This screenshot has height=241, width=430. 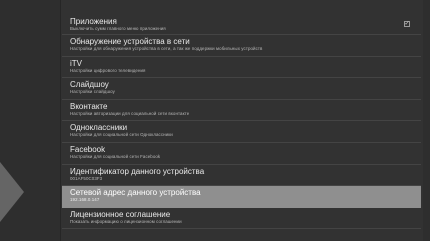 What do you see at coordinates (89, 85) in the screenshot?
I see `menu-item-title: Слайдшоу` at bounding box center [89, 85].